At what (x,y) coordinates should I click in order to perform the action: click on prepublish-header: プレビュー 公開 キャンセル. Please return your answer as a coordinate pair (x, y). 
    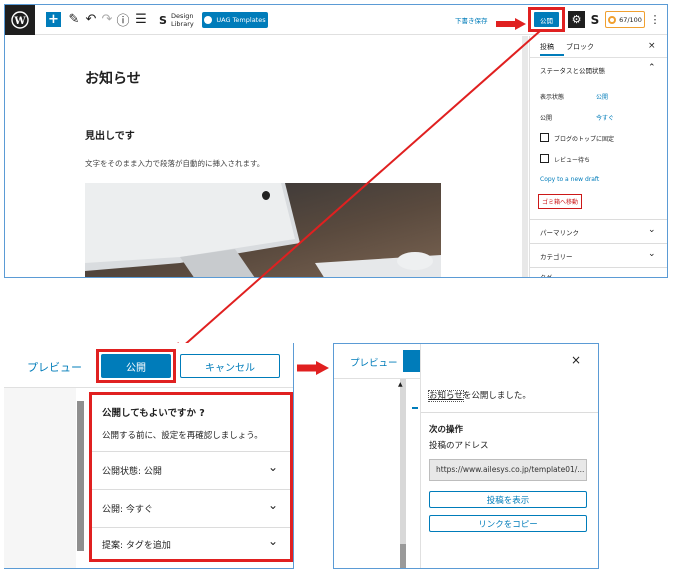
    Looking at the image, I should click on (148, 365).